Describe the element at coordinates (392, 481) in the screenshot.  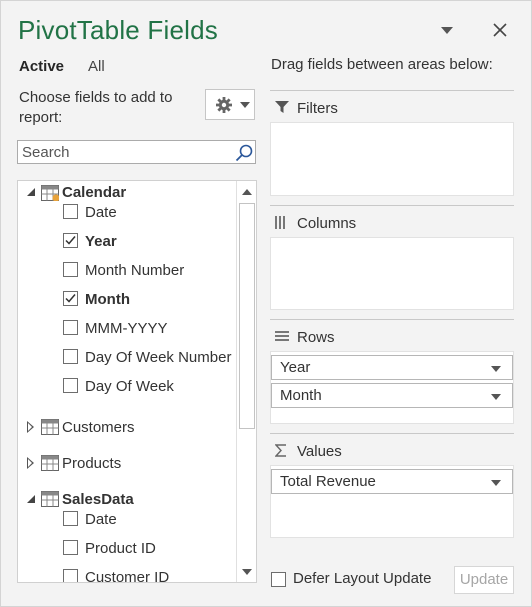
I see `values-field-chip: Total Revenue` at that location.